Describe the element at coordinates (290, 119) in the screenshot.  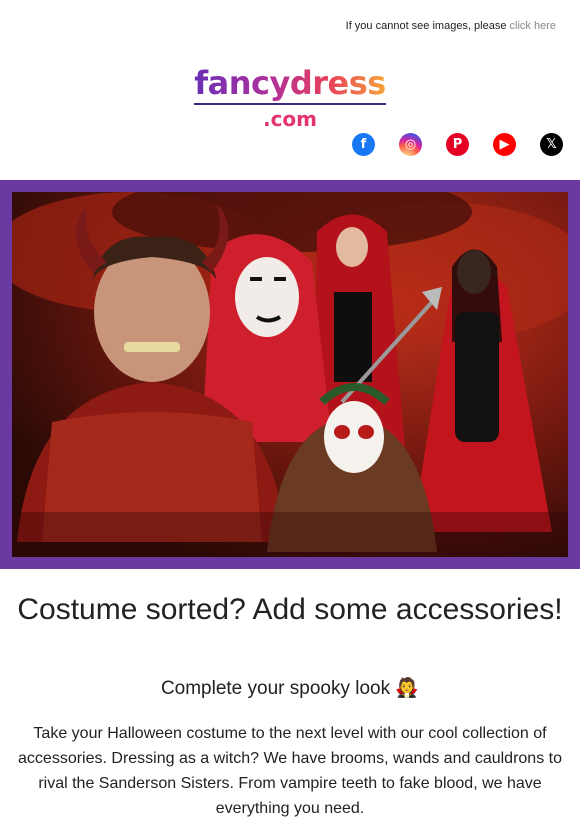
I see `logo-sub-text: .com` at that location.